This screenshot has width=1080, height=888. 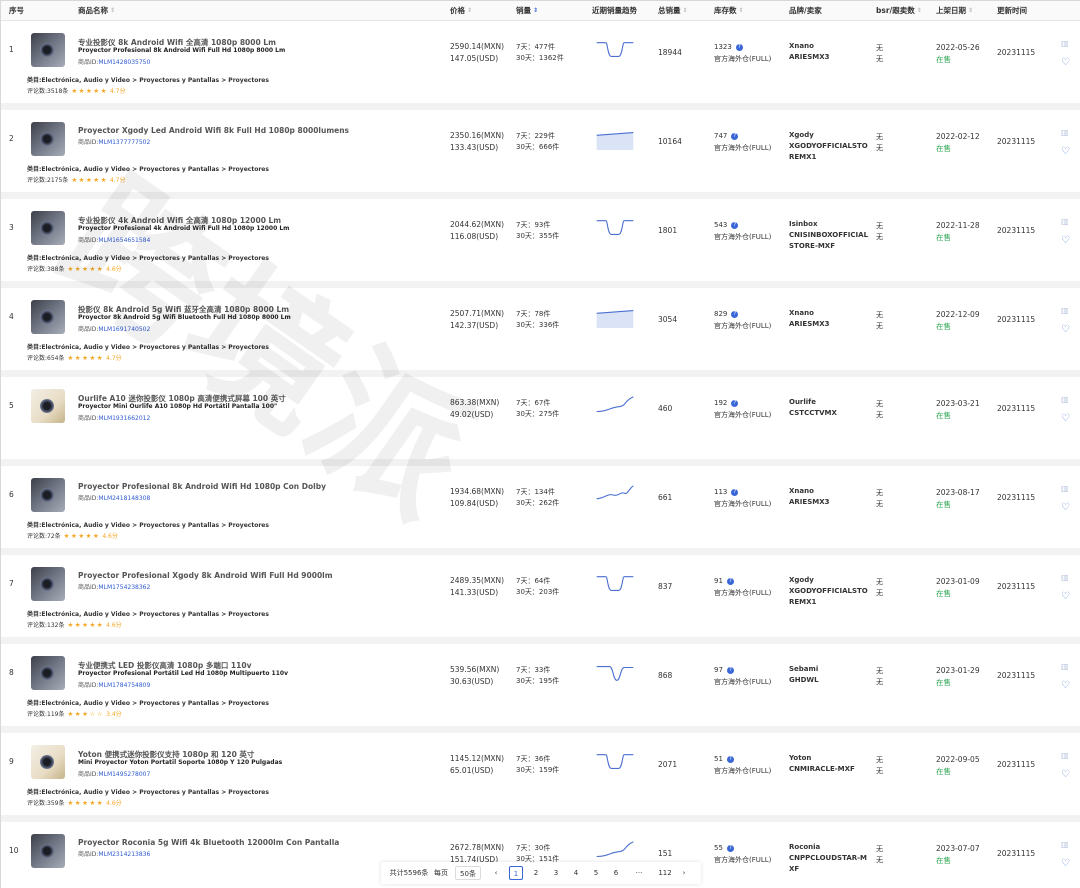 I want to click on header-name: 商品名称 ⇕, so click(x=96, y=11).